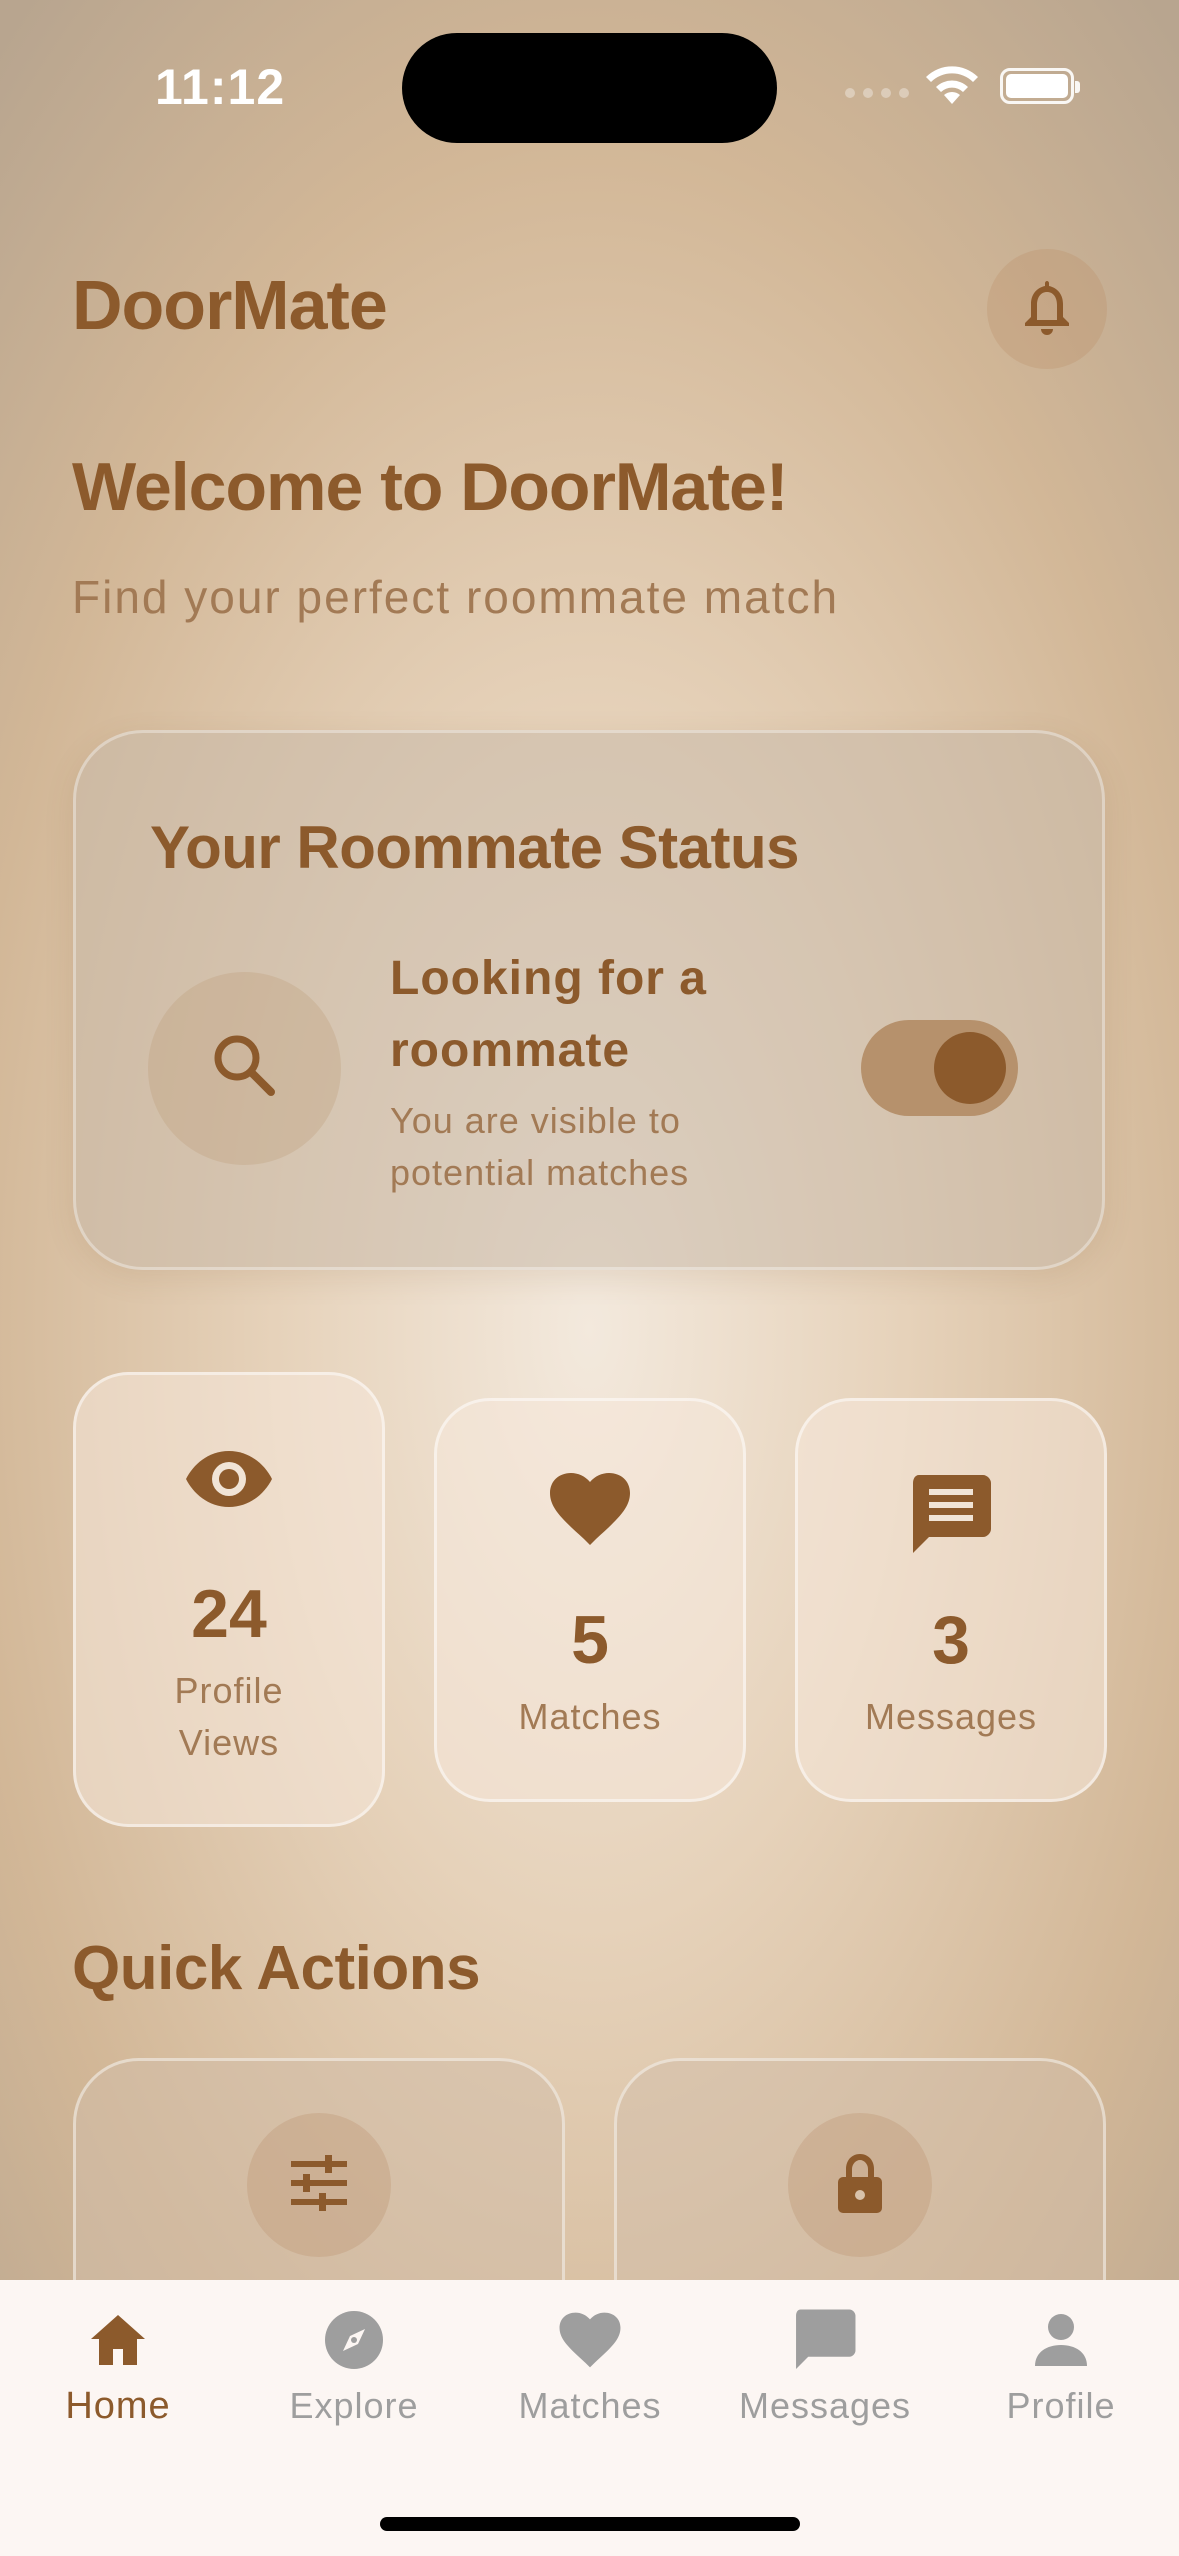  What do you see at coordinates (118, 2340) in the screenshot?
I see `home-icon` at bounding box center [118, 2340].